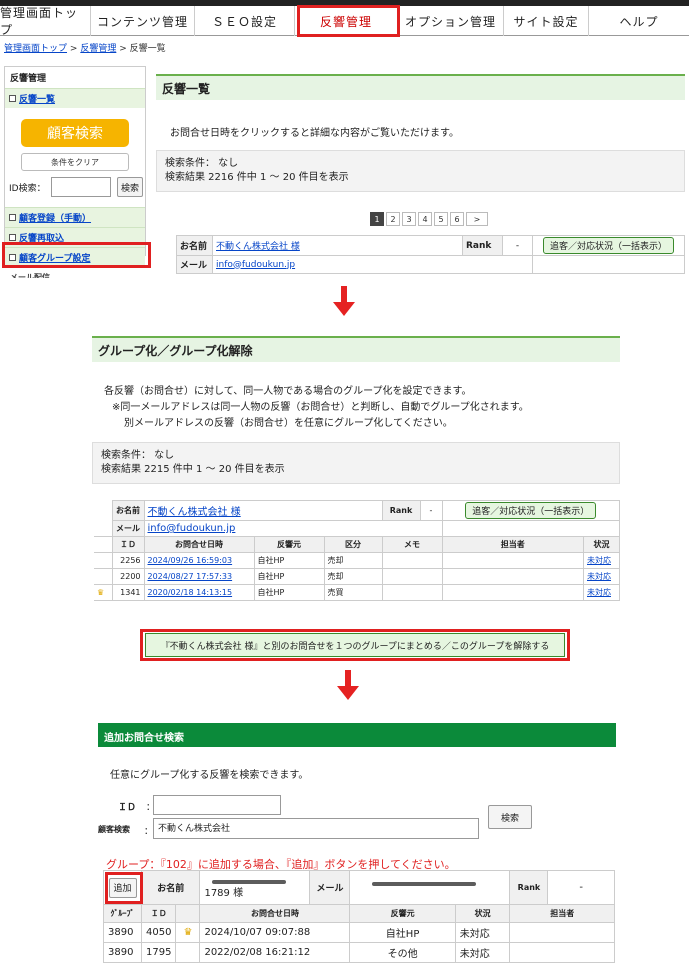  What do you see at coordinates (257, 177) in the screenshot?
I see `result-text: 検索結果 2216 件中 1 ～ 20 件目を表示` at bounding box center [257, 177].